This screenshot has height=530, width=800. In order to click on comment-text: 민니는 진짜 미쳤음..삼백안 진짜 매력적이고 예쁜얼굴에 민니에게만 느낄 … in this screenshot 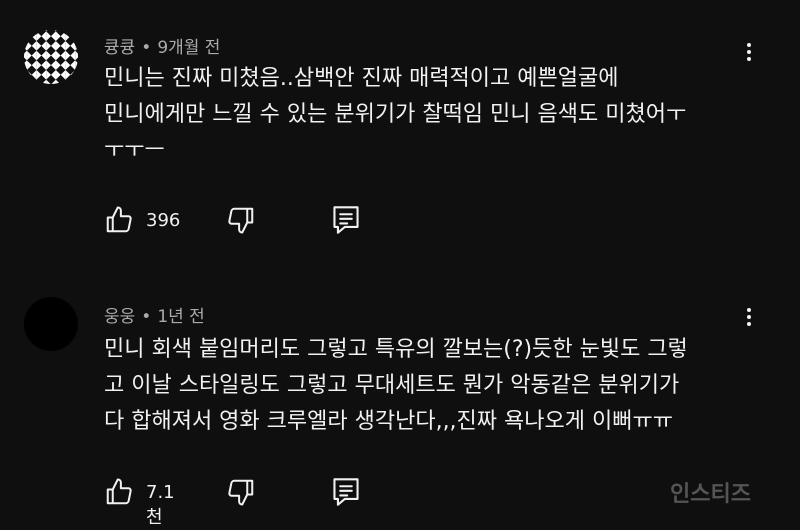, I will do `click(395, 114)`.